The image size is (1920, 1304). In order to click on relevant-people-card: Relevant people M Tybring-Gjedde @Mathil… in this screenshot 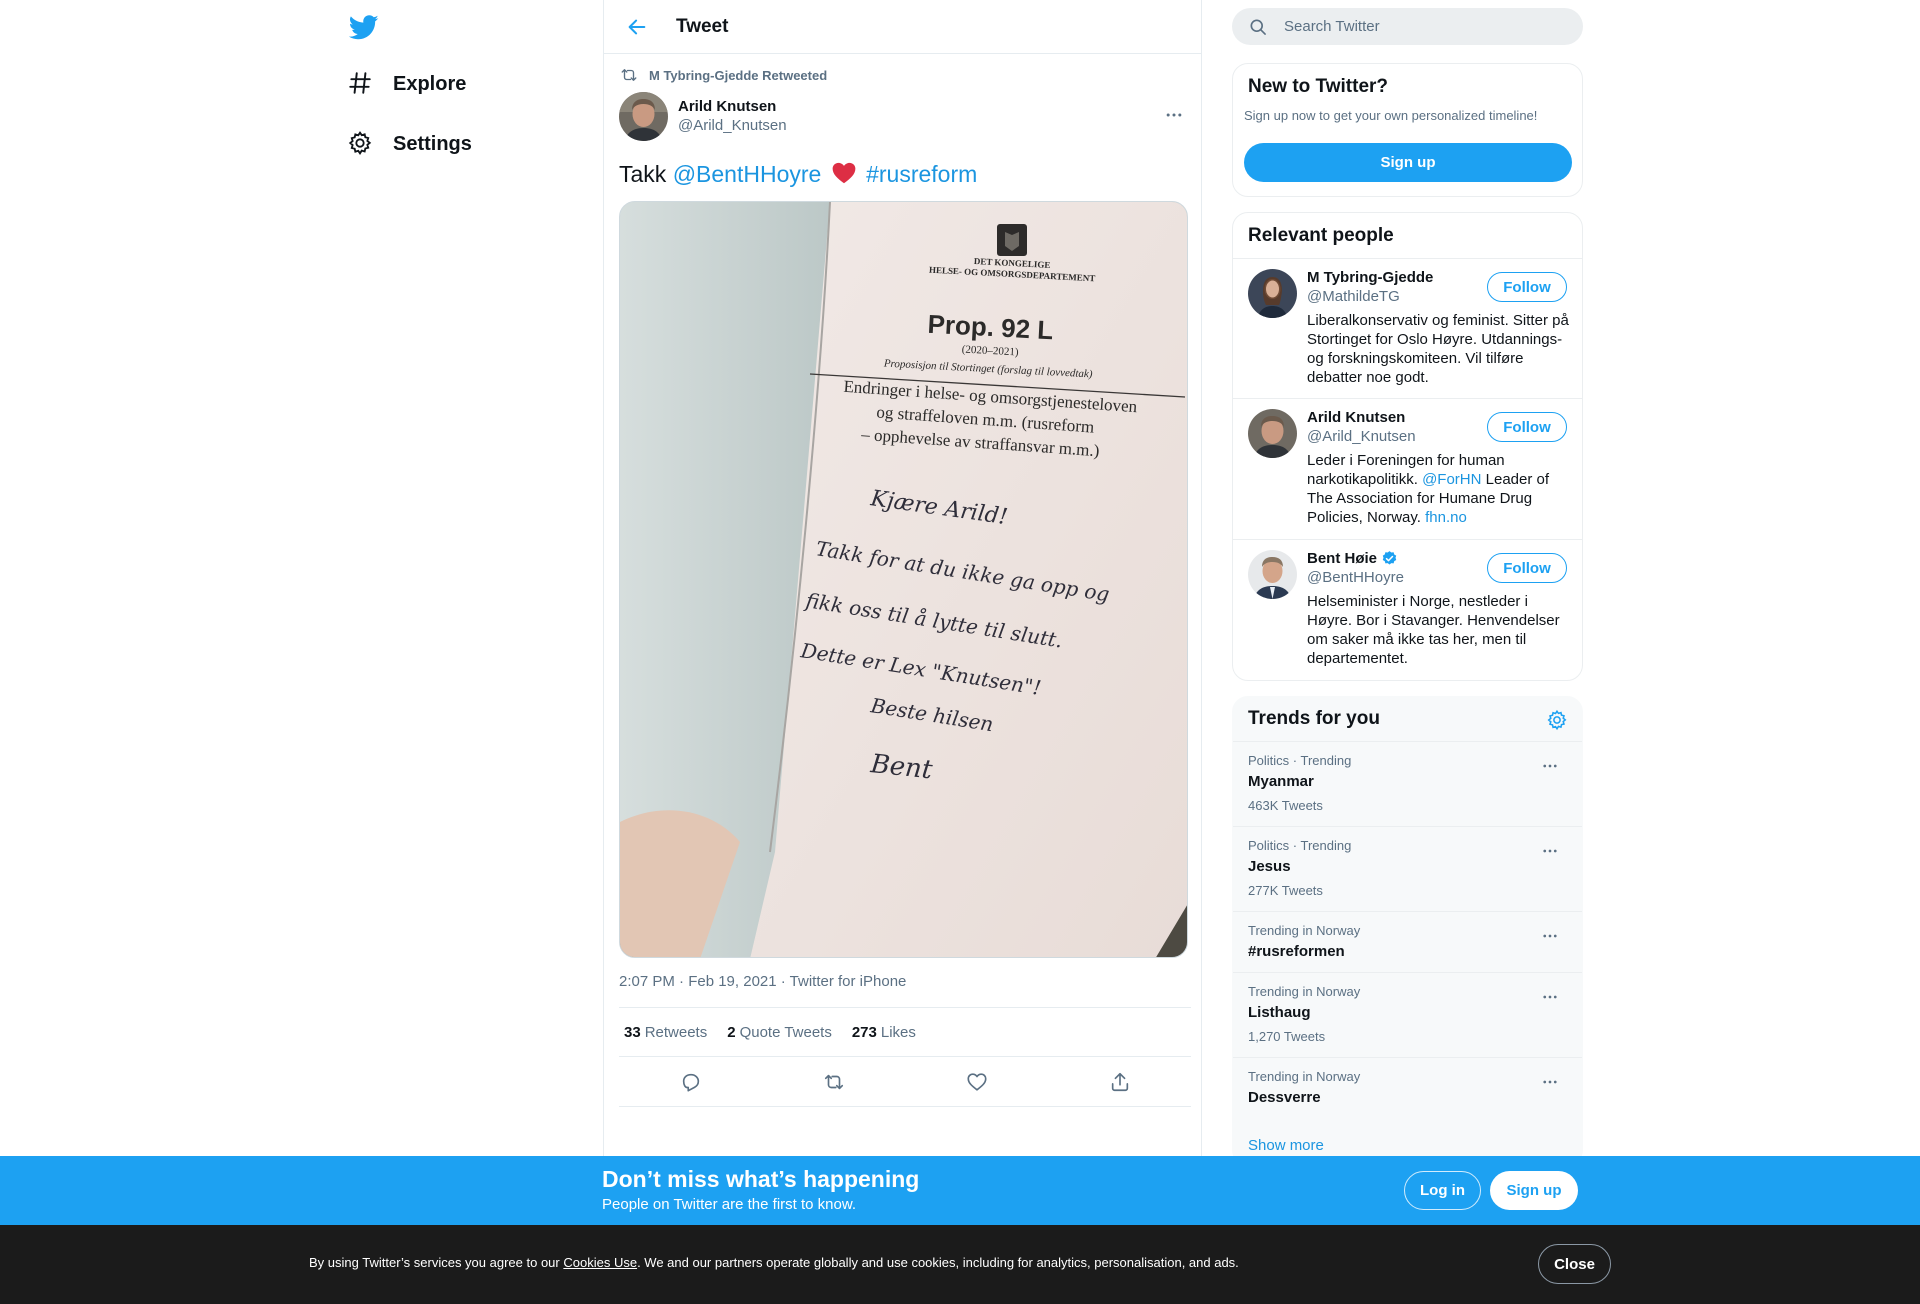, I will do `click(1407, 446)`.